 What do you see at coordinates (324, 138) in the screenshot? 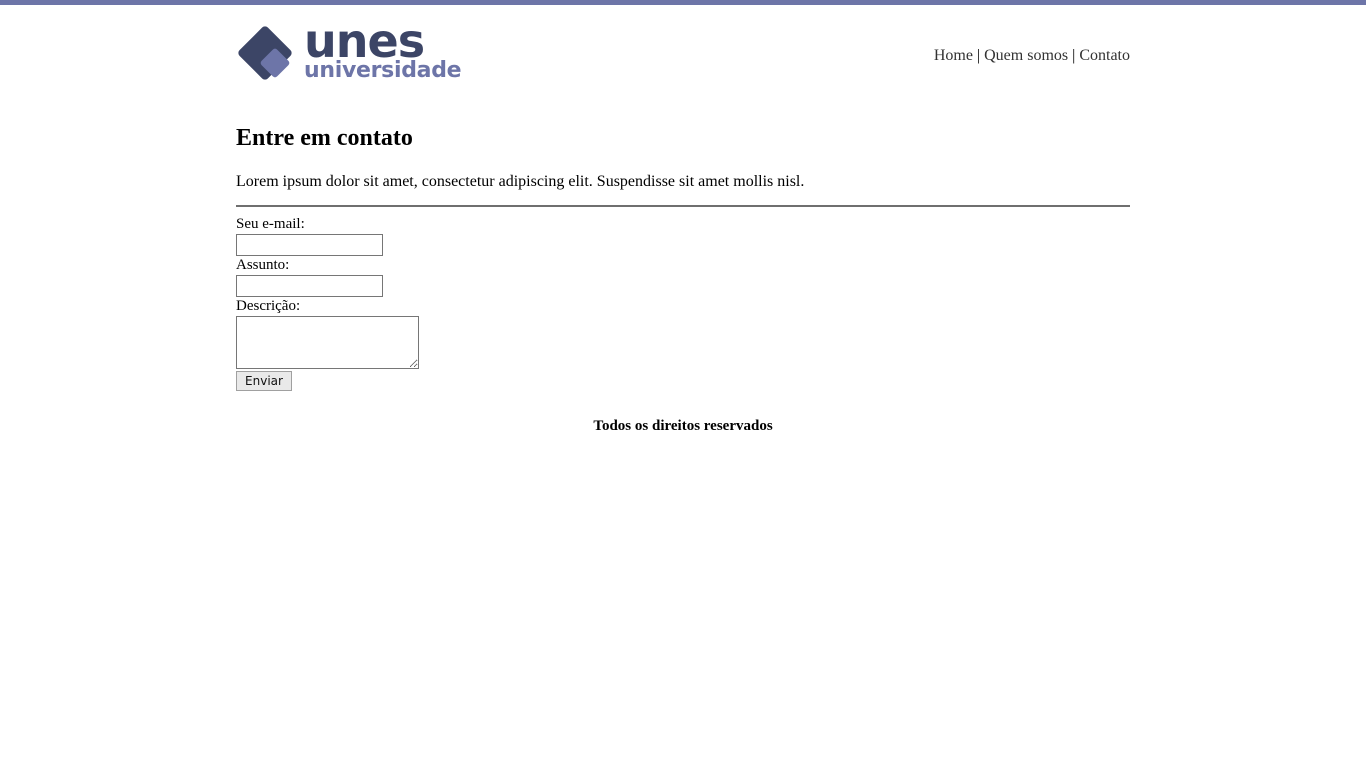
I see `page-title: Entre em contato` at bounding box center [324, 138].